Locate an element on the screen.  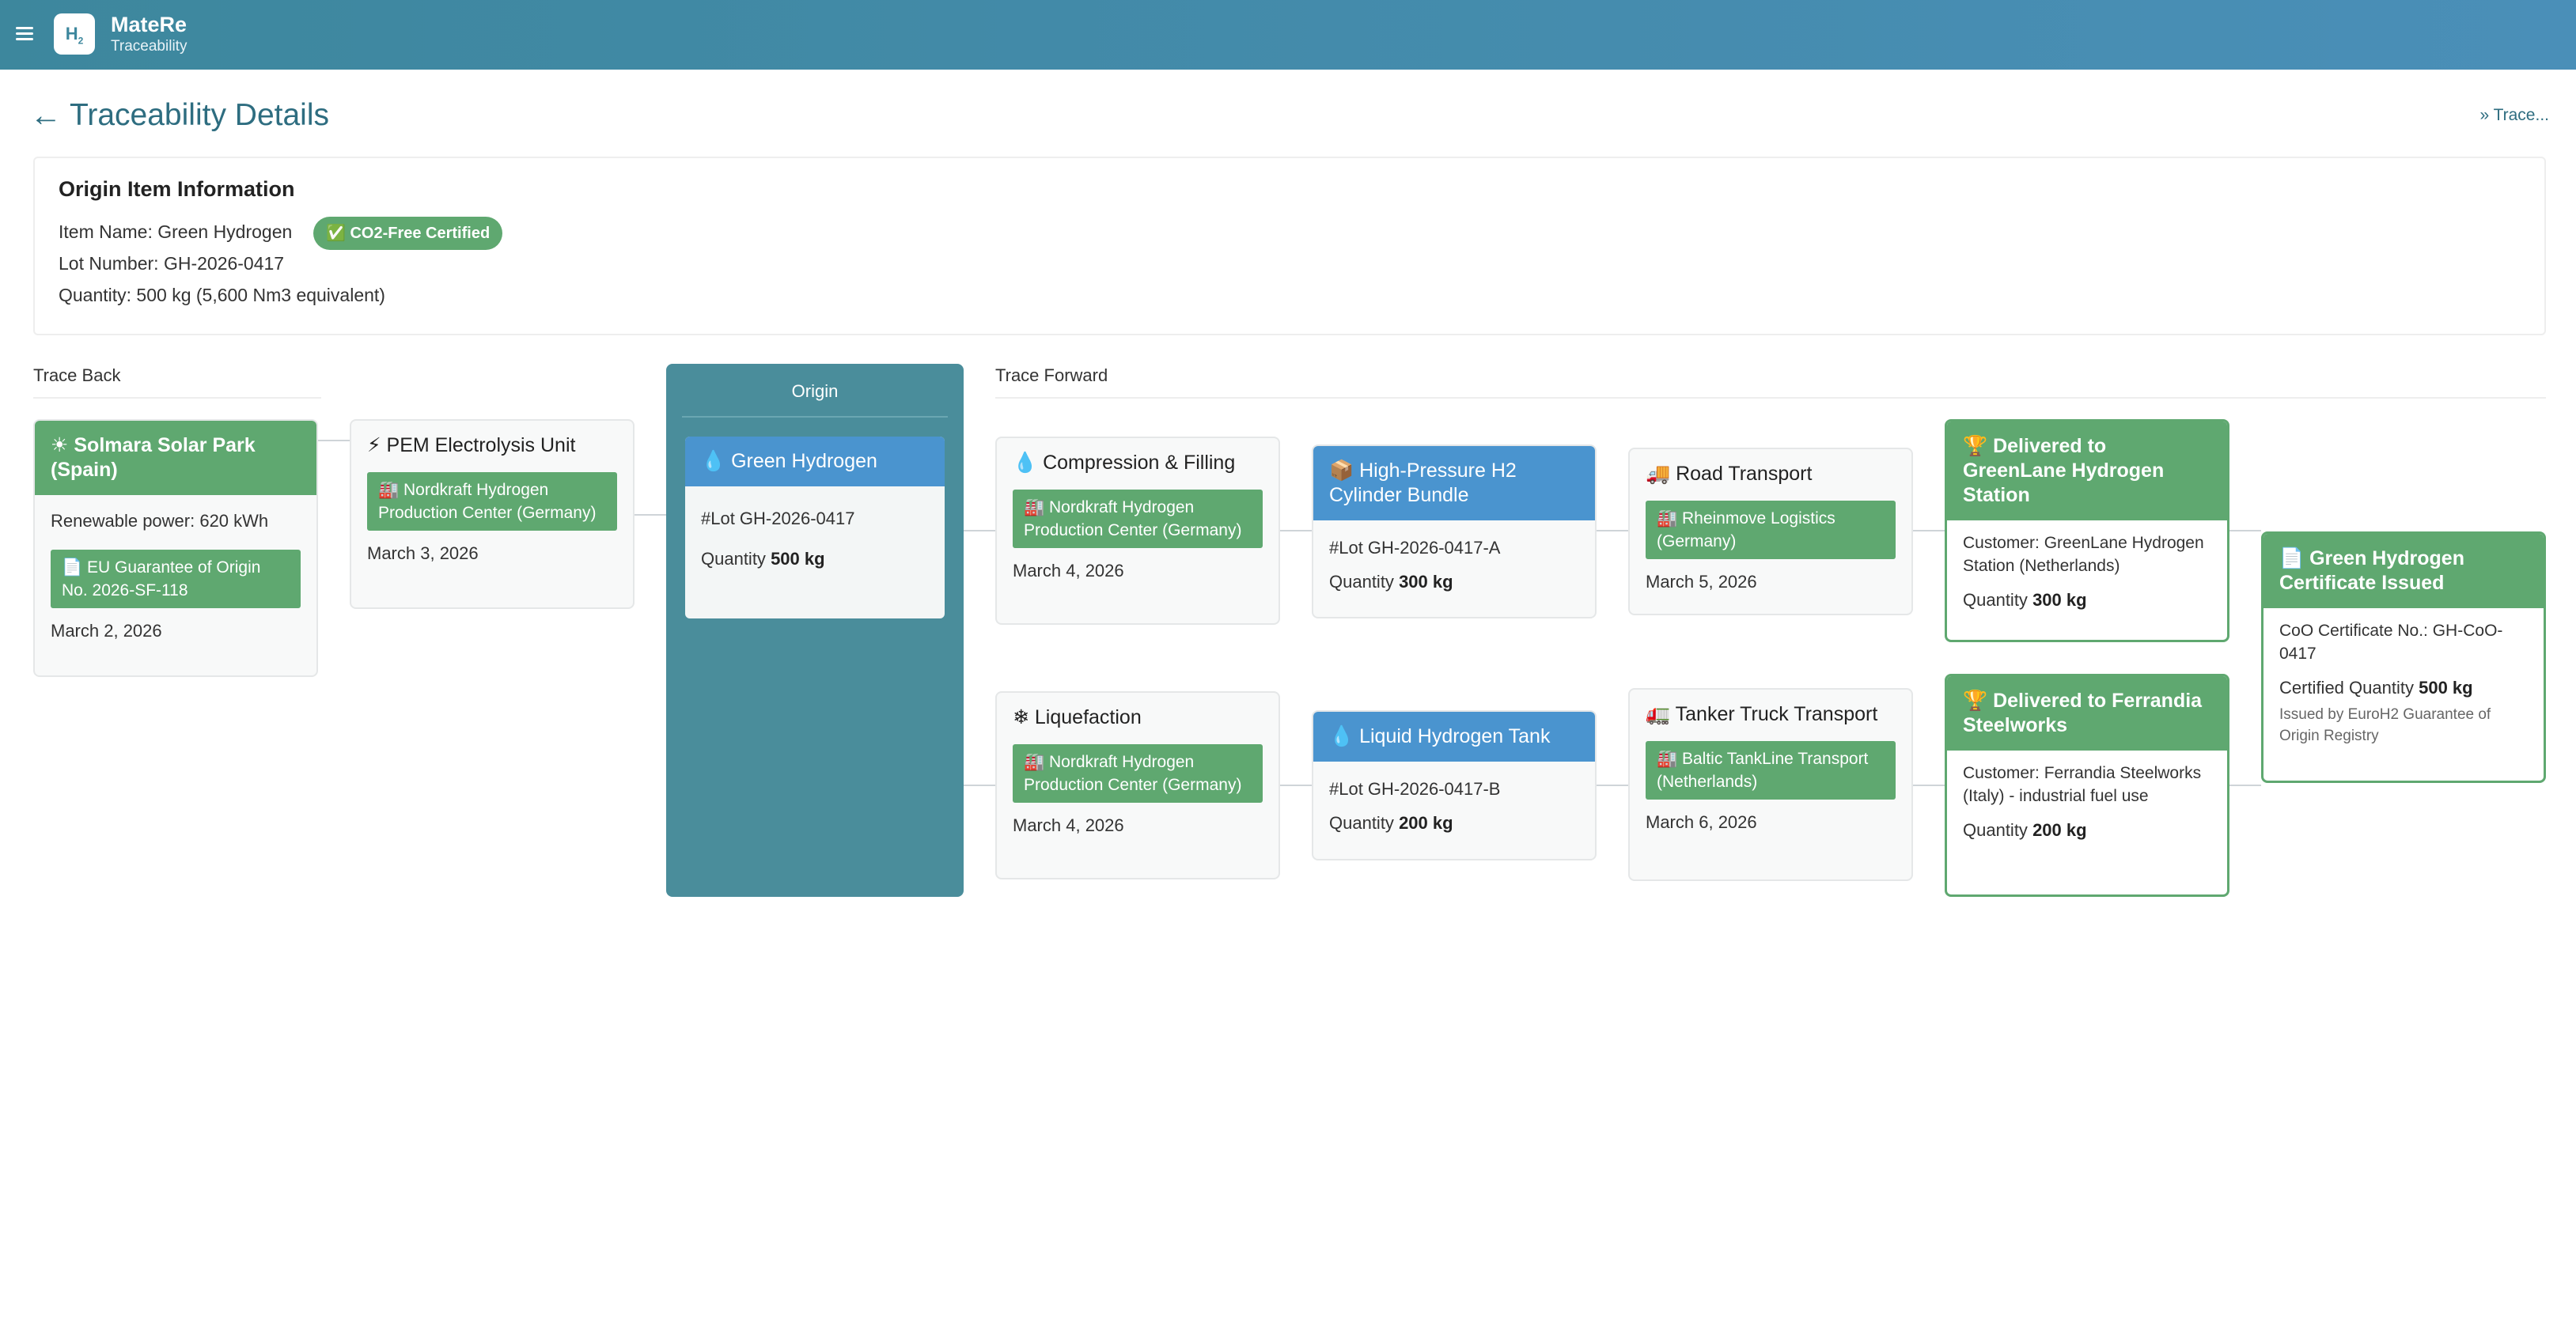
card-header: 💧 Liquid Hydrogen Tank is located at coordinates (1454, 737).